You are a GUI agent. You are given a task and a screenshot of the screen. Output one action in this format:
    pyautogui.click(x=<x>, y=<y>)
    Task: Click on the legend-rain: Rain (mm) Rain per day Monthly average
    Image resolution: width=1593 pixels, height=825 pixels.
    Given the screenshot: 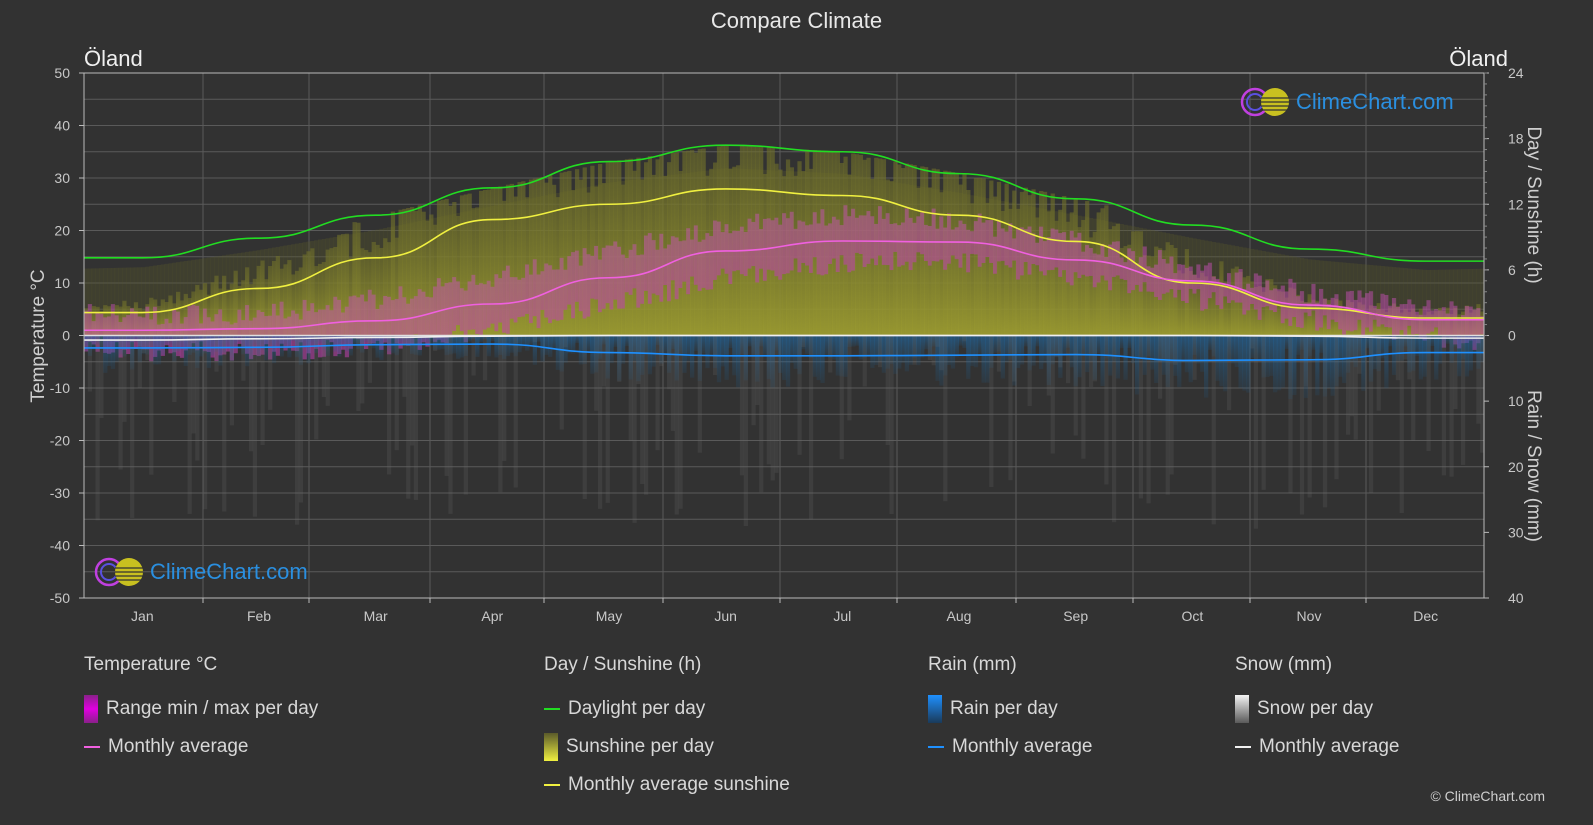 What is the action you would take?
    pyautogui.click(x=1010, y=710)
    